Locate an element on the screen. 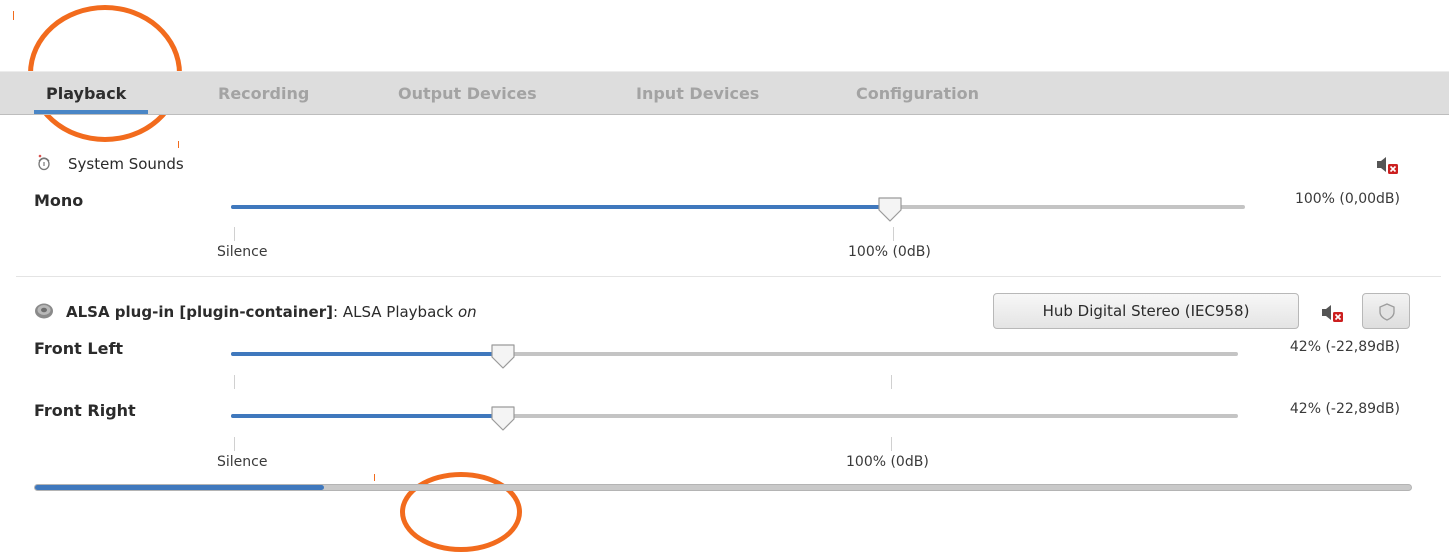 The width and height of the screenshot is (1449, 552). stream-state: on is located at coordinates (467, 312).